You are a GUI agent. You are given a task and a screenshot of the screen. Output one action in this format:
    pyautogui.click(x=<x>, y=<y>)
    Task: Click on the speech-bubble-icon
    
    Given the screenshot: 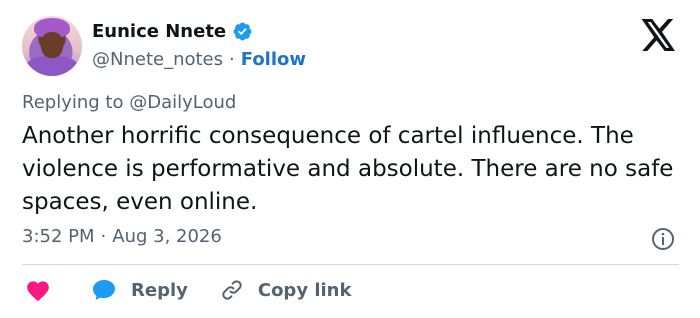 What is the action you would take?
    pyautogui.click(x=104, y=290)
    